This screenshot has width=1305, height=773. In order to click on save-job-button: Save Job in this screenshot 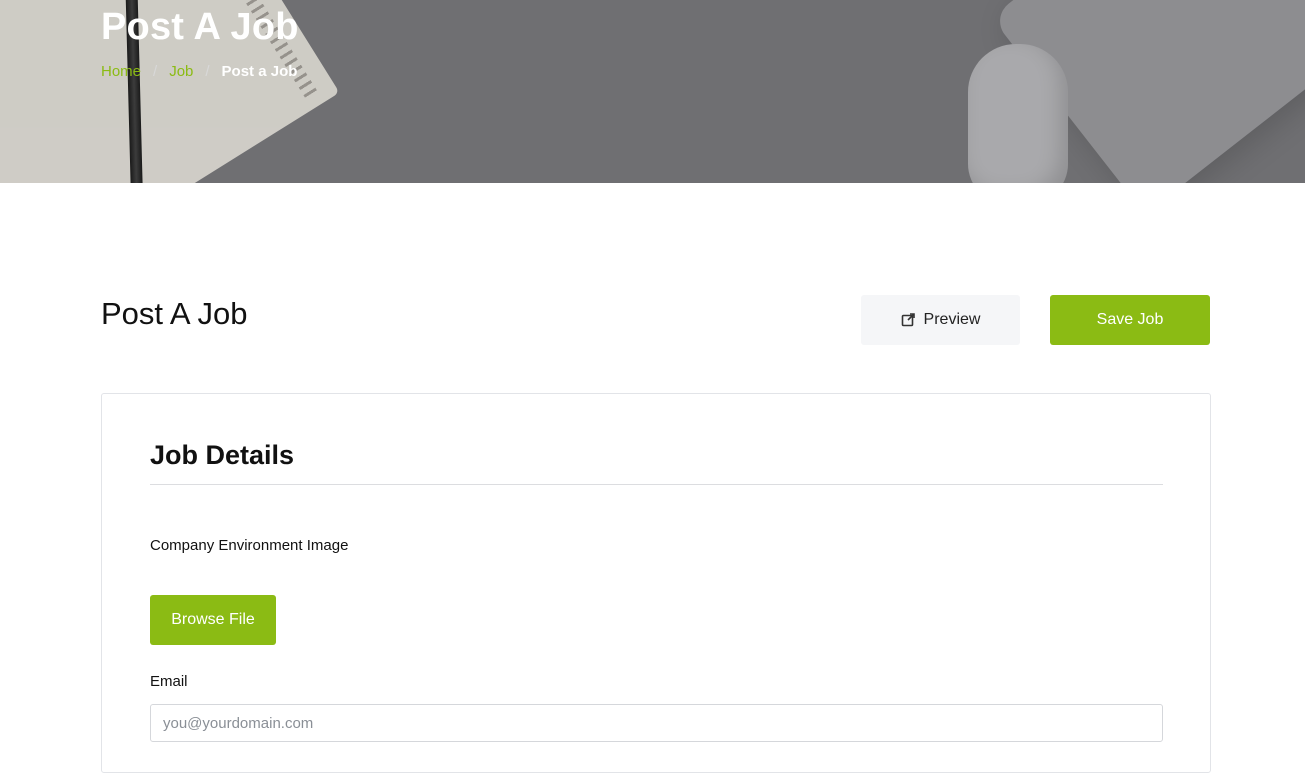, I will do `click(1130, 320)`.